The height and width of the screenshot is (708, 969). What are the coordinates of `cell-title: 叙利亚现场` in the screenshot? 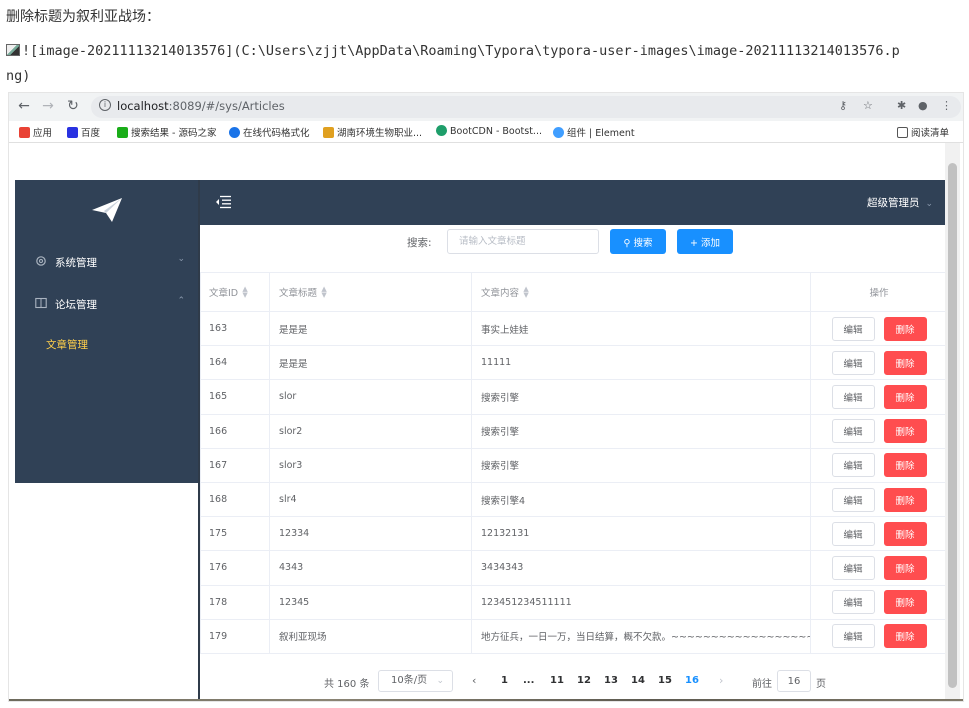 It's located at (371, 636).